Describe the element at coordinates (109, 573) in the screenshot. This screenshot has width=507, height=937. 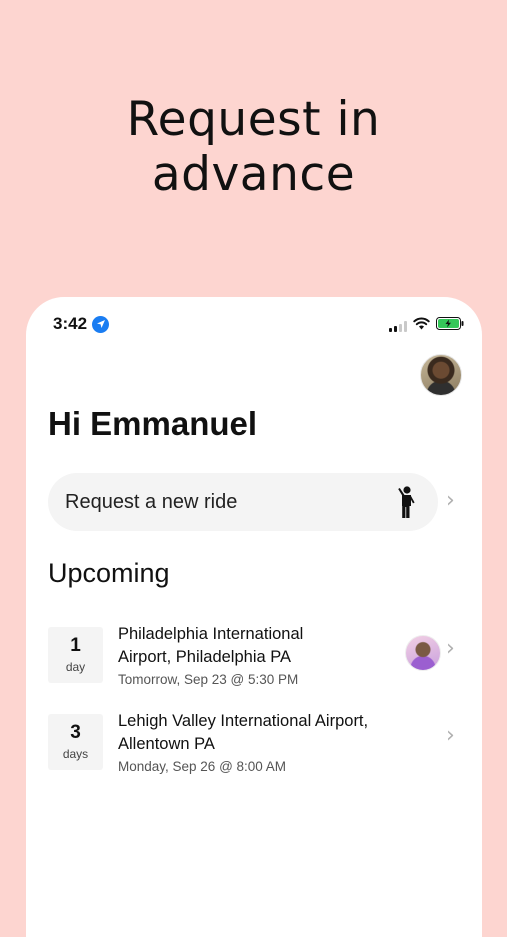
I see `upcoming-section-title: Upcoming` at that location.